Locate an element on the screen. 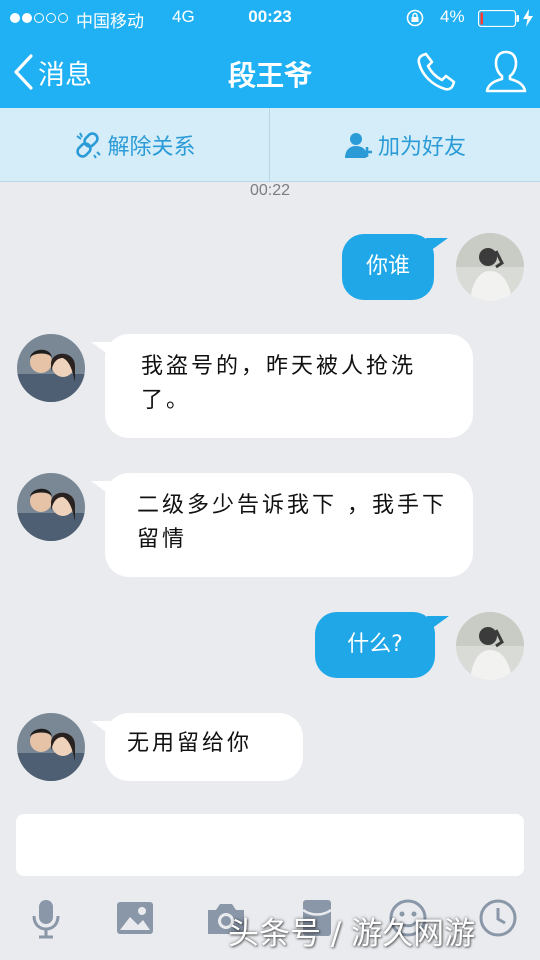 This screenshot has height=960, width=540. message-text: 你谁 is located at coordinates (387, 266).